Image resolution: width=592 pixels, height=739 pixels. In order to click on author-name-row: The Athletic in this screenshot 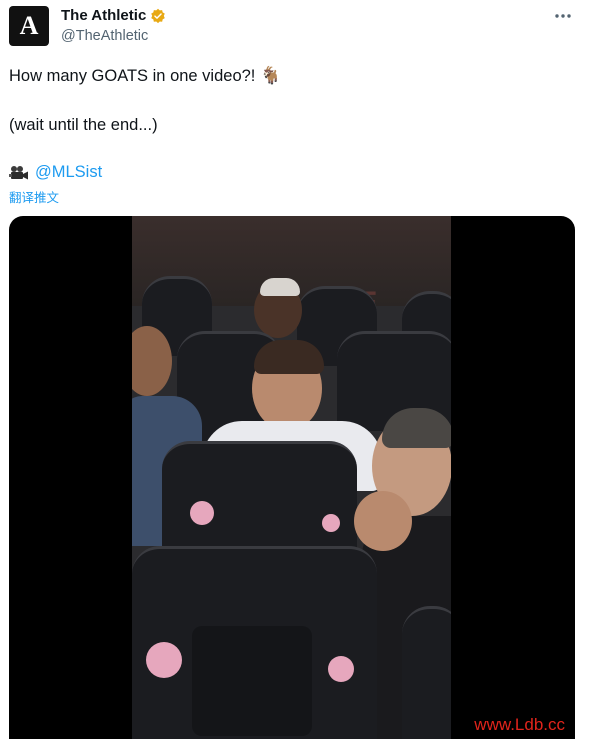, I will do `click(113, 15)`.